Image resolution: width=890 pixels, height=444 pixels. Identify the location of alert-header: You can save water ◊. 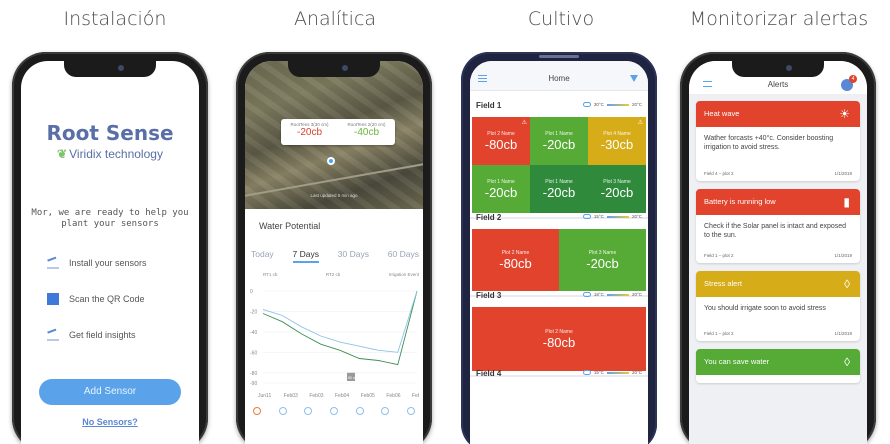
(778, 362).